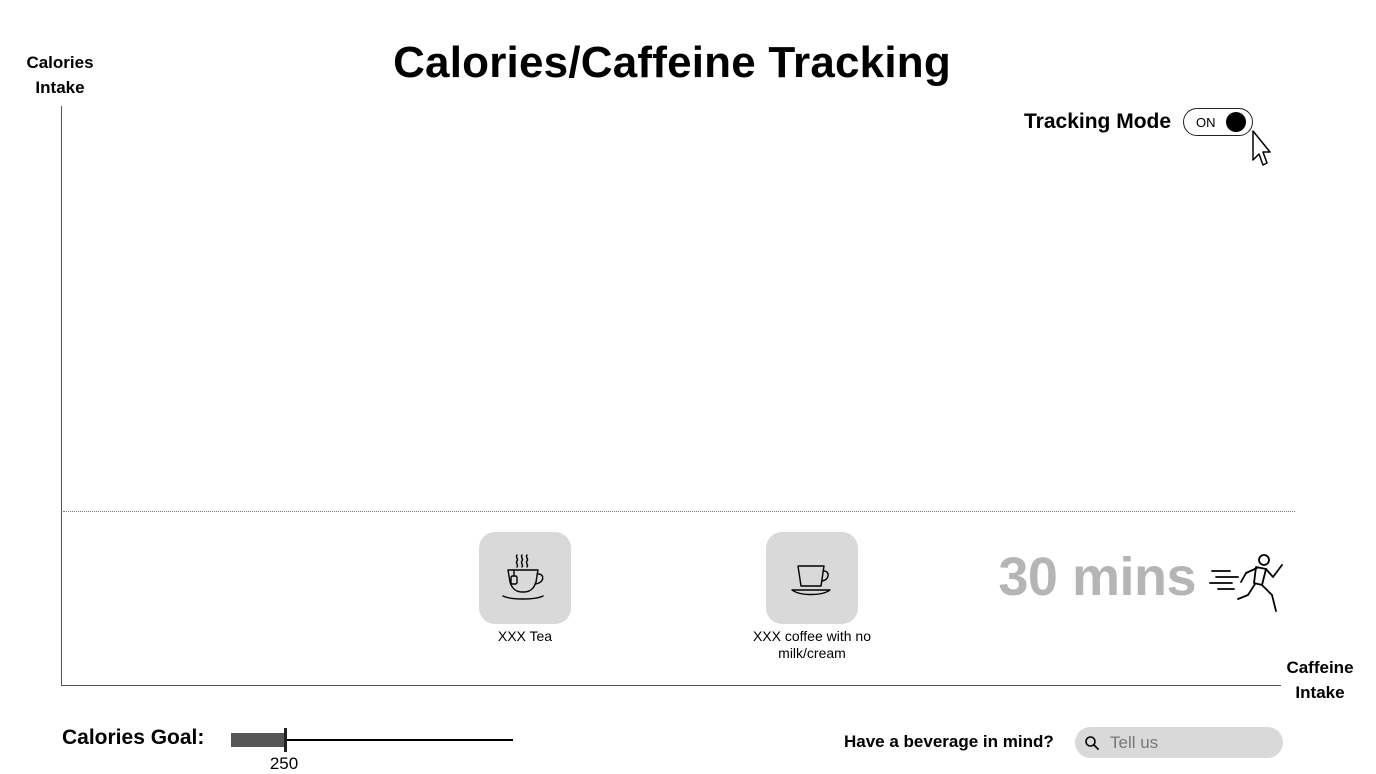  I want to click on y-axis-label: Calories Intake, so click(60, 75).